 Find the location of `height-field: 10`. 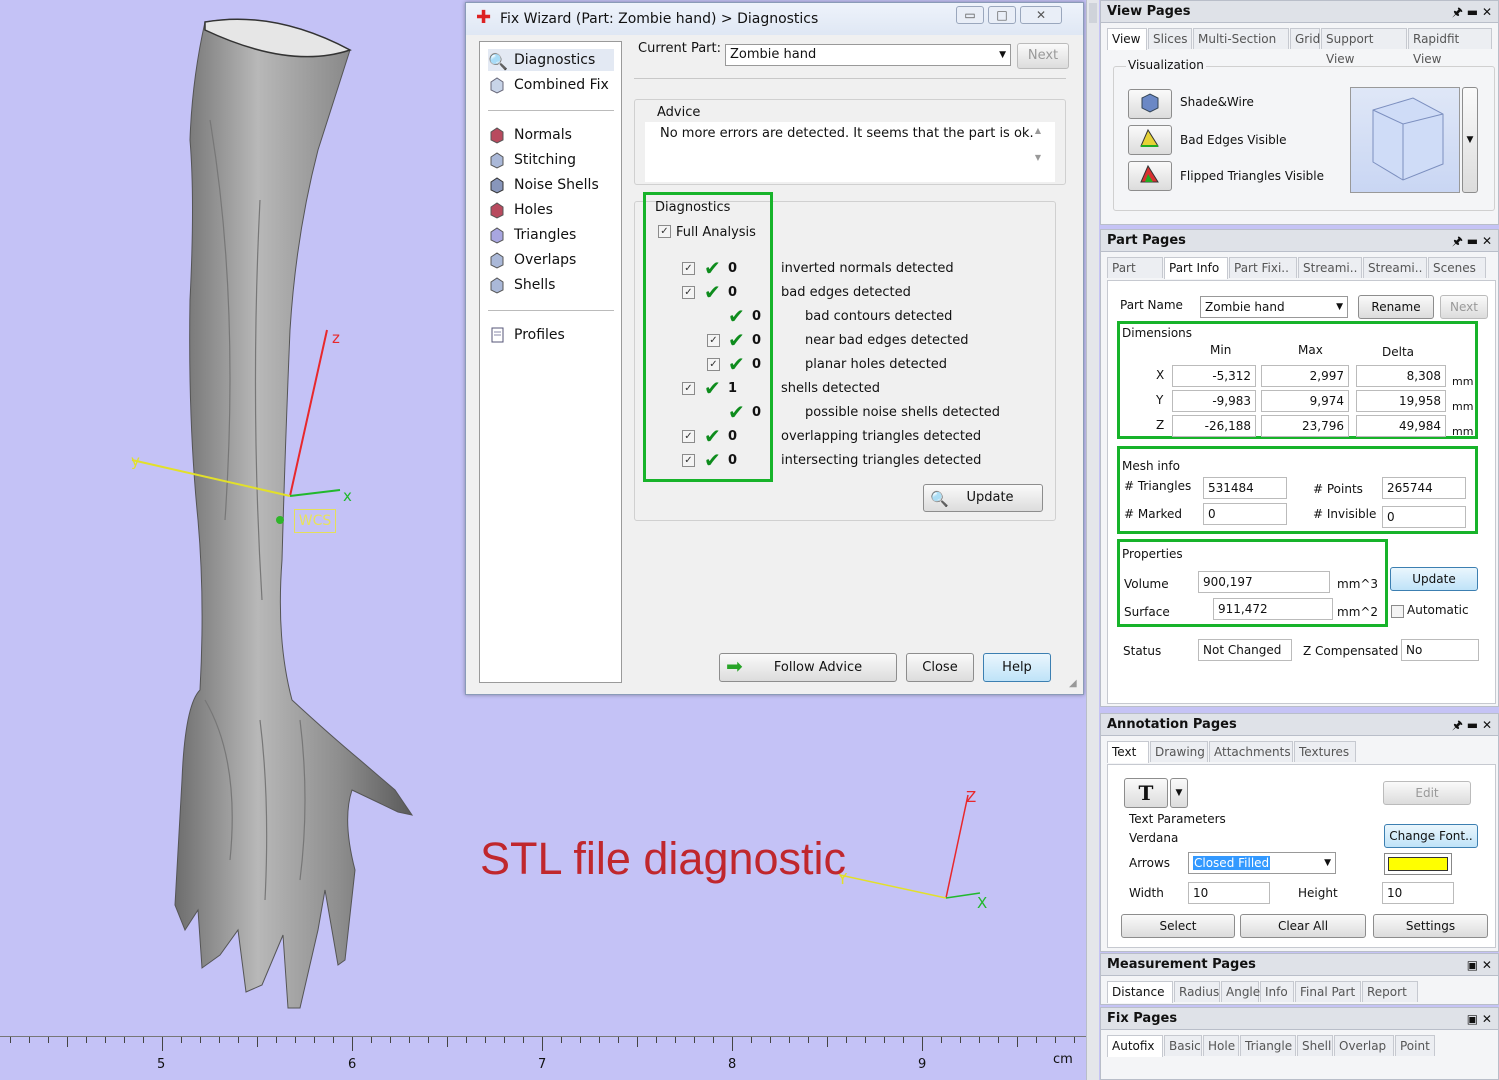

height-field: 10 is located at coordinates (1418, 893).